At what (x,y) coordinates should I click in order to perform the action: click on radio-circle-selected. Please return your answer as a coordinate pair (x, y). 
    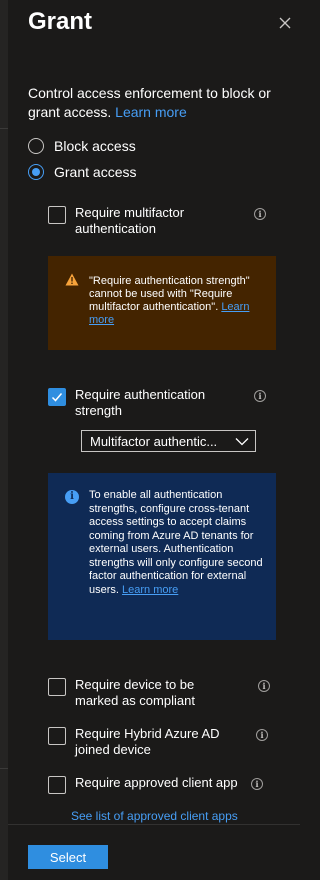
    Looking at the image, I should click on (36, 172).